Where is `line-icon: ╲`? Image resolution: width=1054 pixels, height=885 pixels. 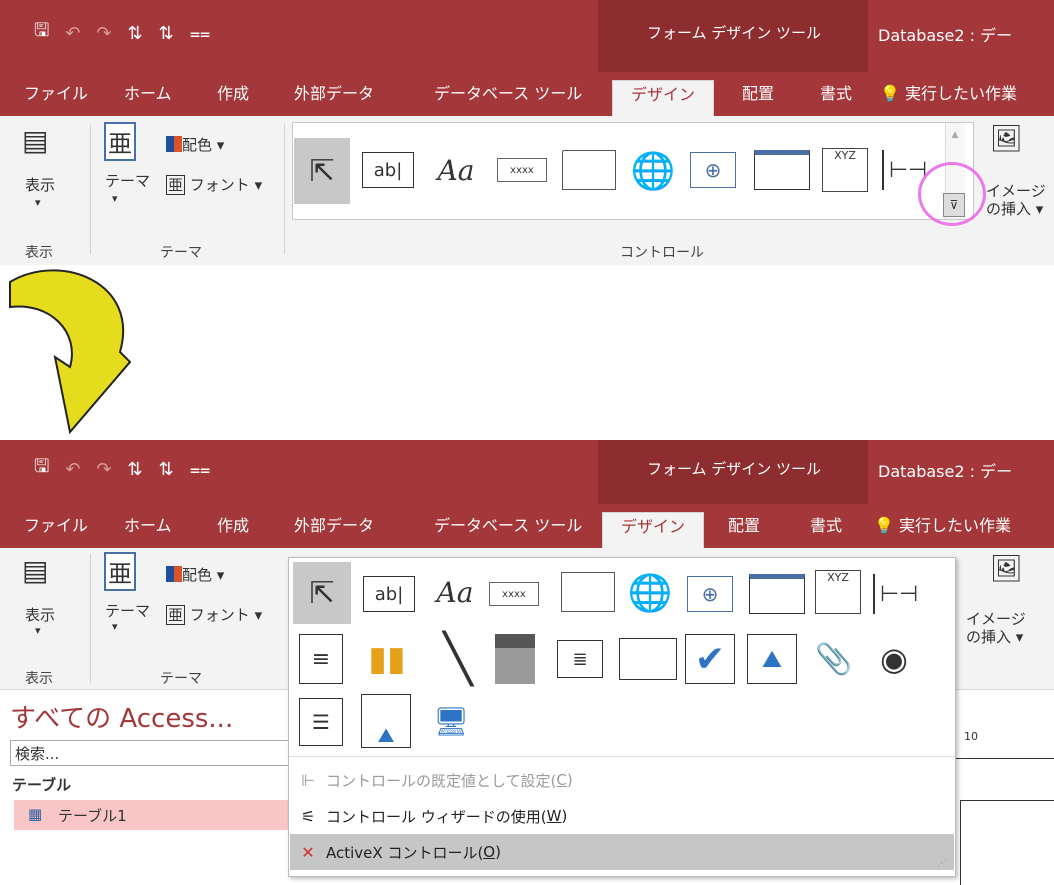 line-icon: ╲ is located at coordinates (458, 659).